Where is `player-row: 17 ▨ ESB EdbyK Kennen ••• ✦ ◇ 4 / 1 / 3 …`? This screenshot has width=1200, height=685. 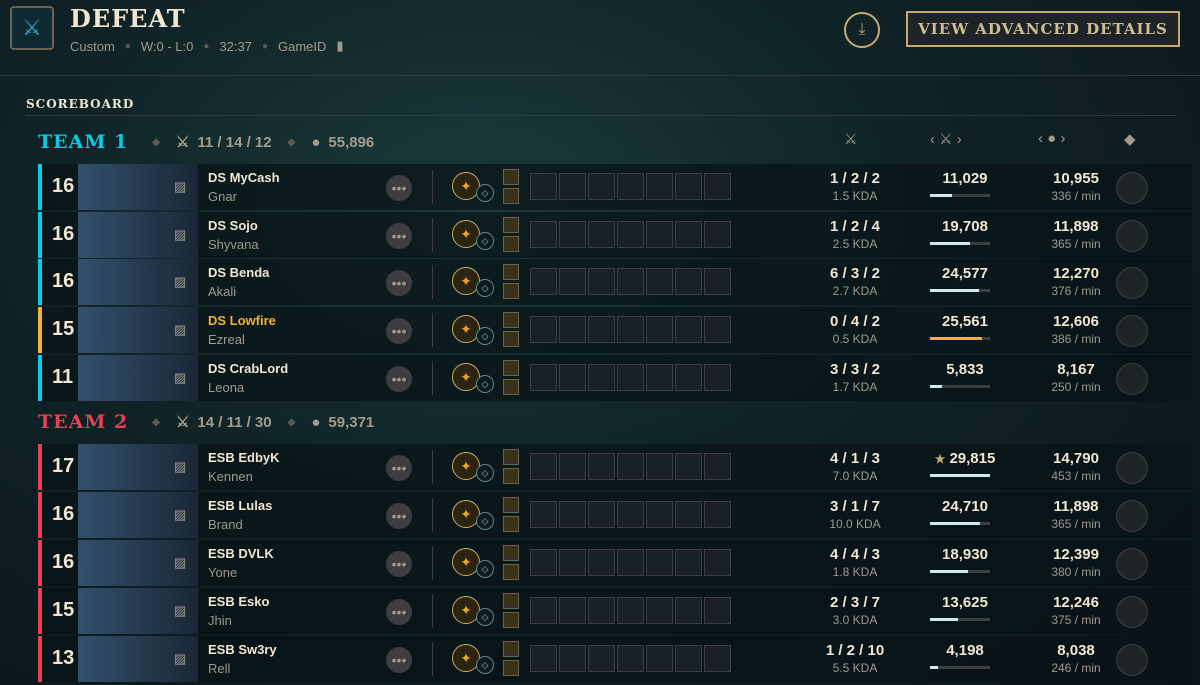 player-row: 17 ▨ ESB EdbyK Kennen ••• ✦ ◇ 4 / 1 / 3 … is located at coordinates (615, 467).